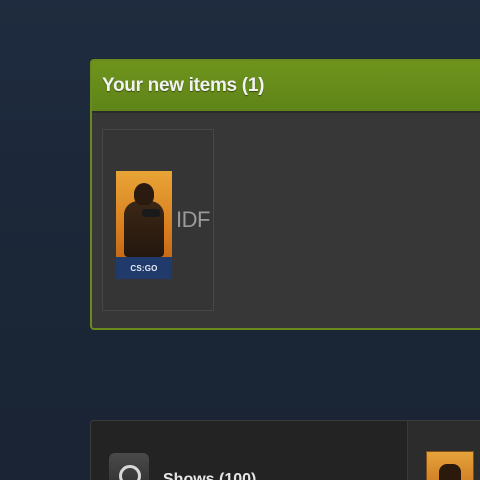 The width and height of the screenshot is (480, 480). What do you see at coordinates (183, 85) in the screenshot?
I see `panel-title: Your new items (1)` at bounding box center [183, 85].